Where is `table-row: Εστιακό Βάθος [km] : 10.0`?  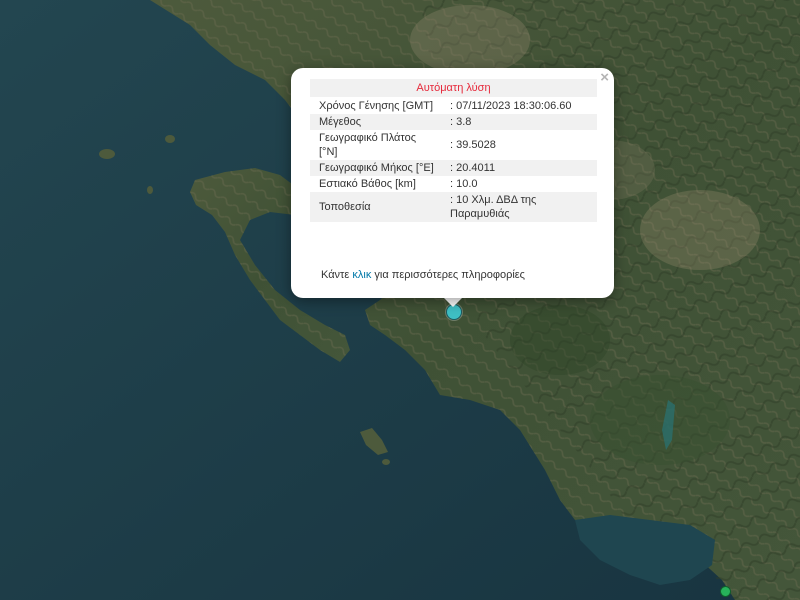
table-row: Εστιακό Βάθος [km] : 10.0 is located at coordinates (453, 184).